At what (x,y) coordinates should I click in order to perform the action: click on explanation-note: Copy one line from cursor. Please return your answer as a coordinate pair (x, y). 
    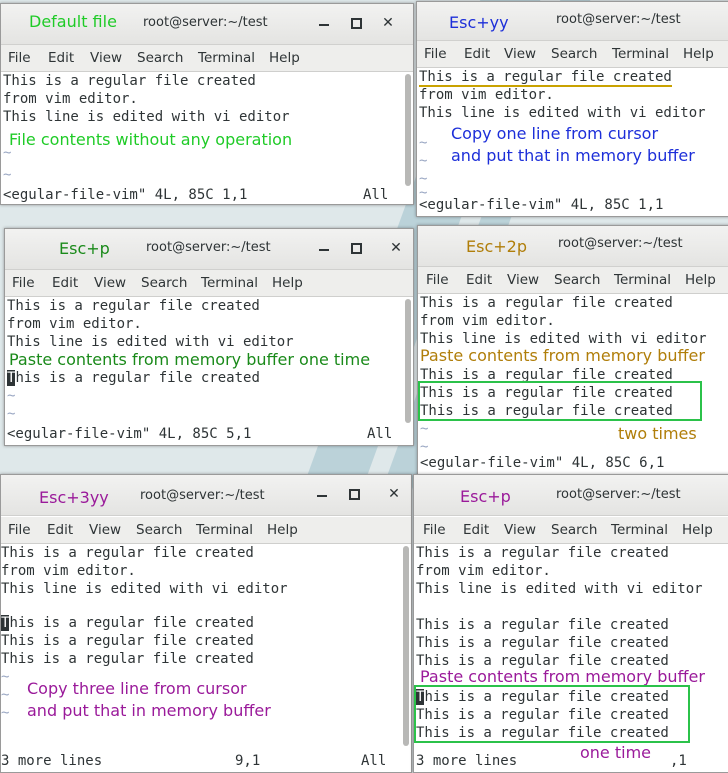
    Looking at the image, I should click on (555, 133).